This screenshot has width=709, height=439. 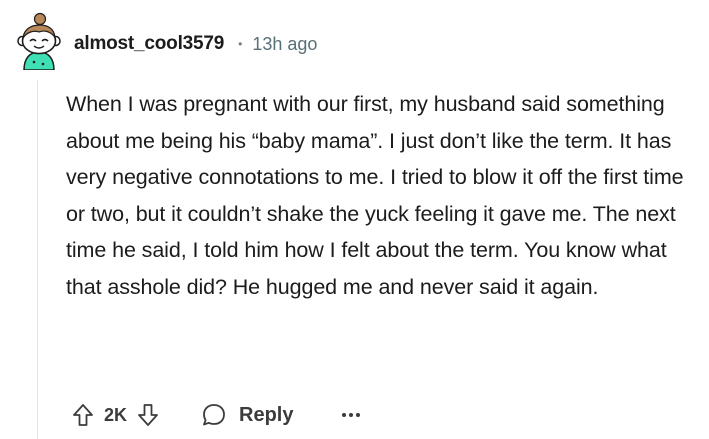 I want to click on speech-bubble-icon, so click(x=214, y=415).